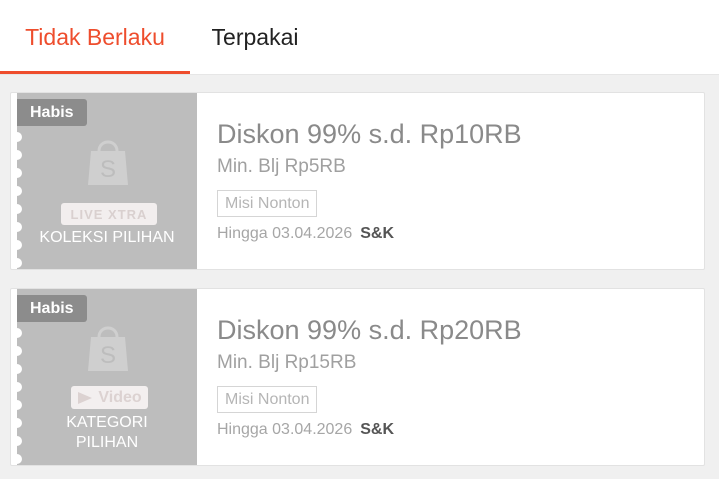 The image size is (719, 479). Describe the element at coordinates (369, 134) in the screenshot. I see `voucher-title: Diskon 99% s.d. Rp10RB` at that location.